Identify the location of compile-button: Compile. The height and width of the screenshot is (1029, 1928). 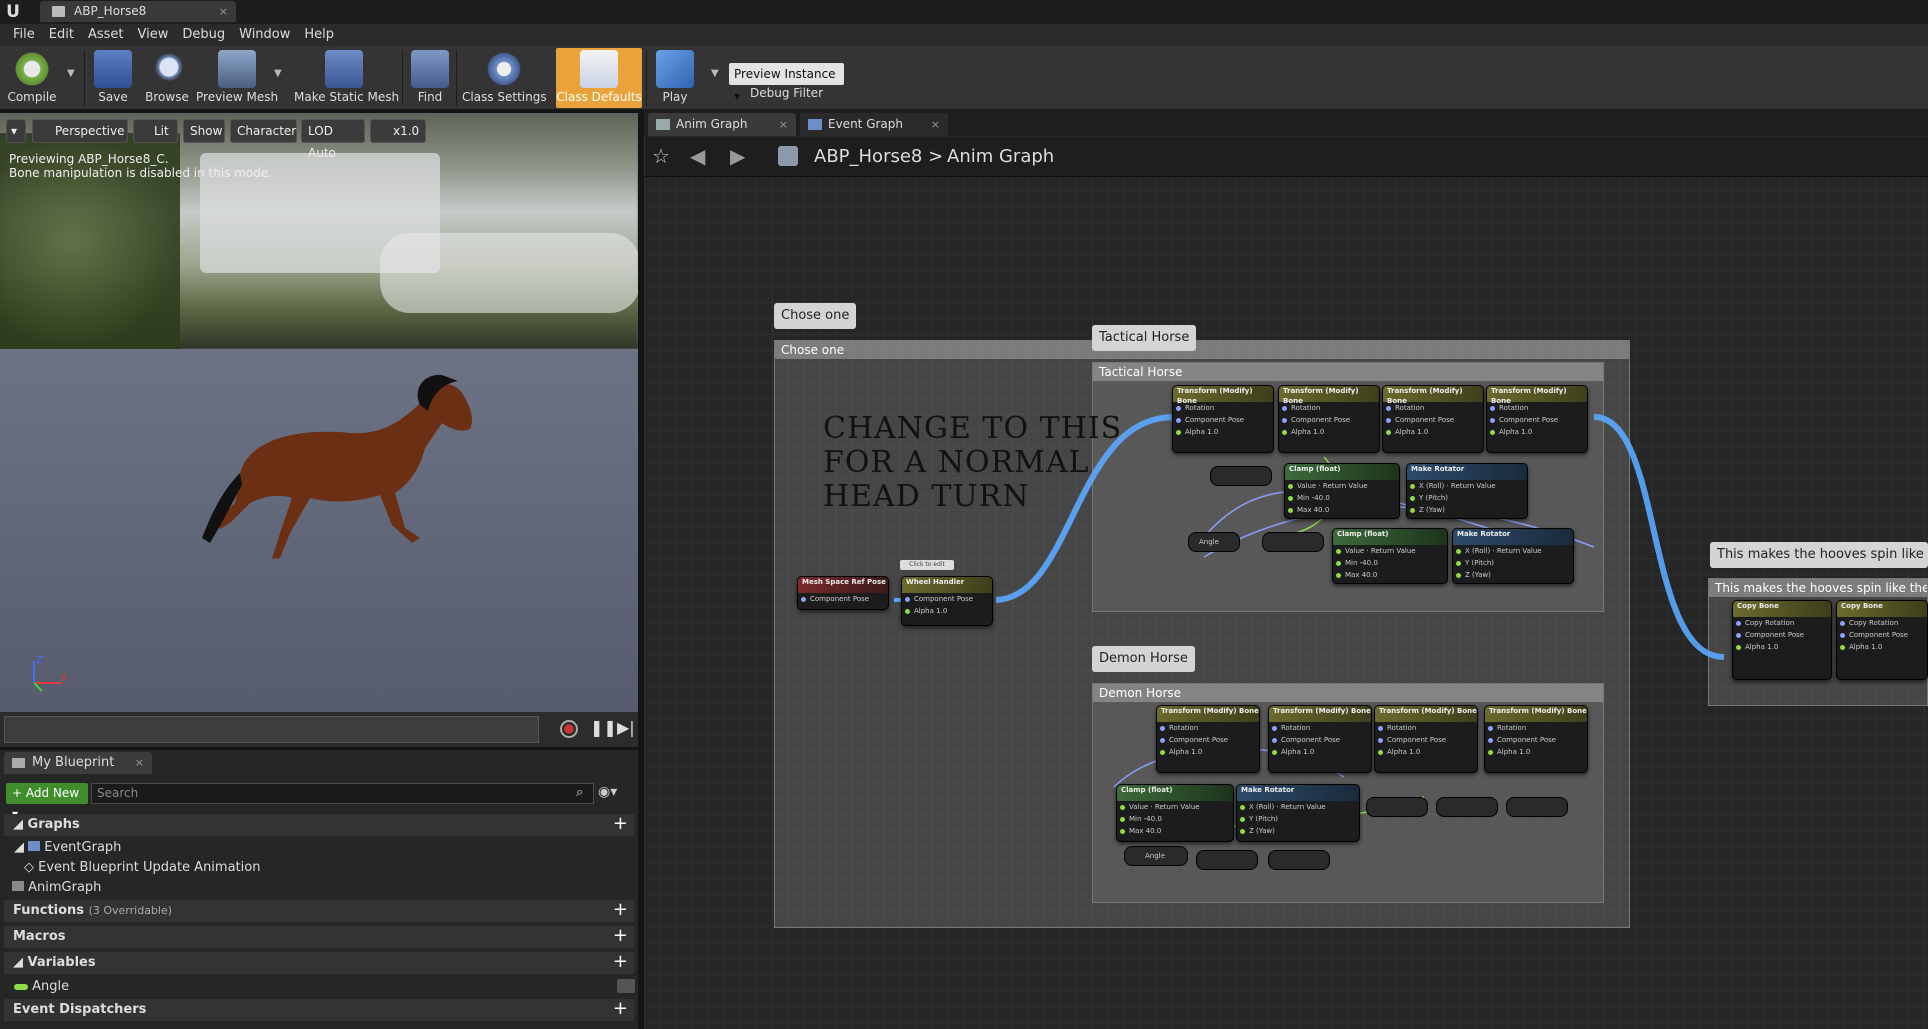
(32, 78).